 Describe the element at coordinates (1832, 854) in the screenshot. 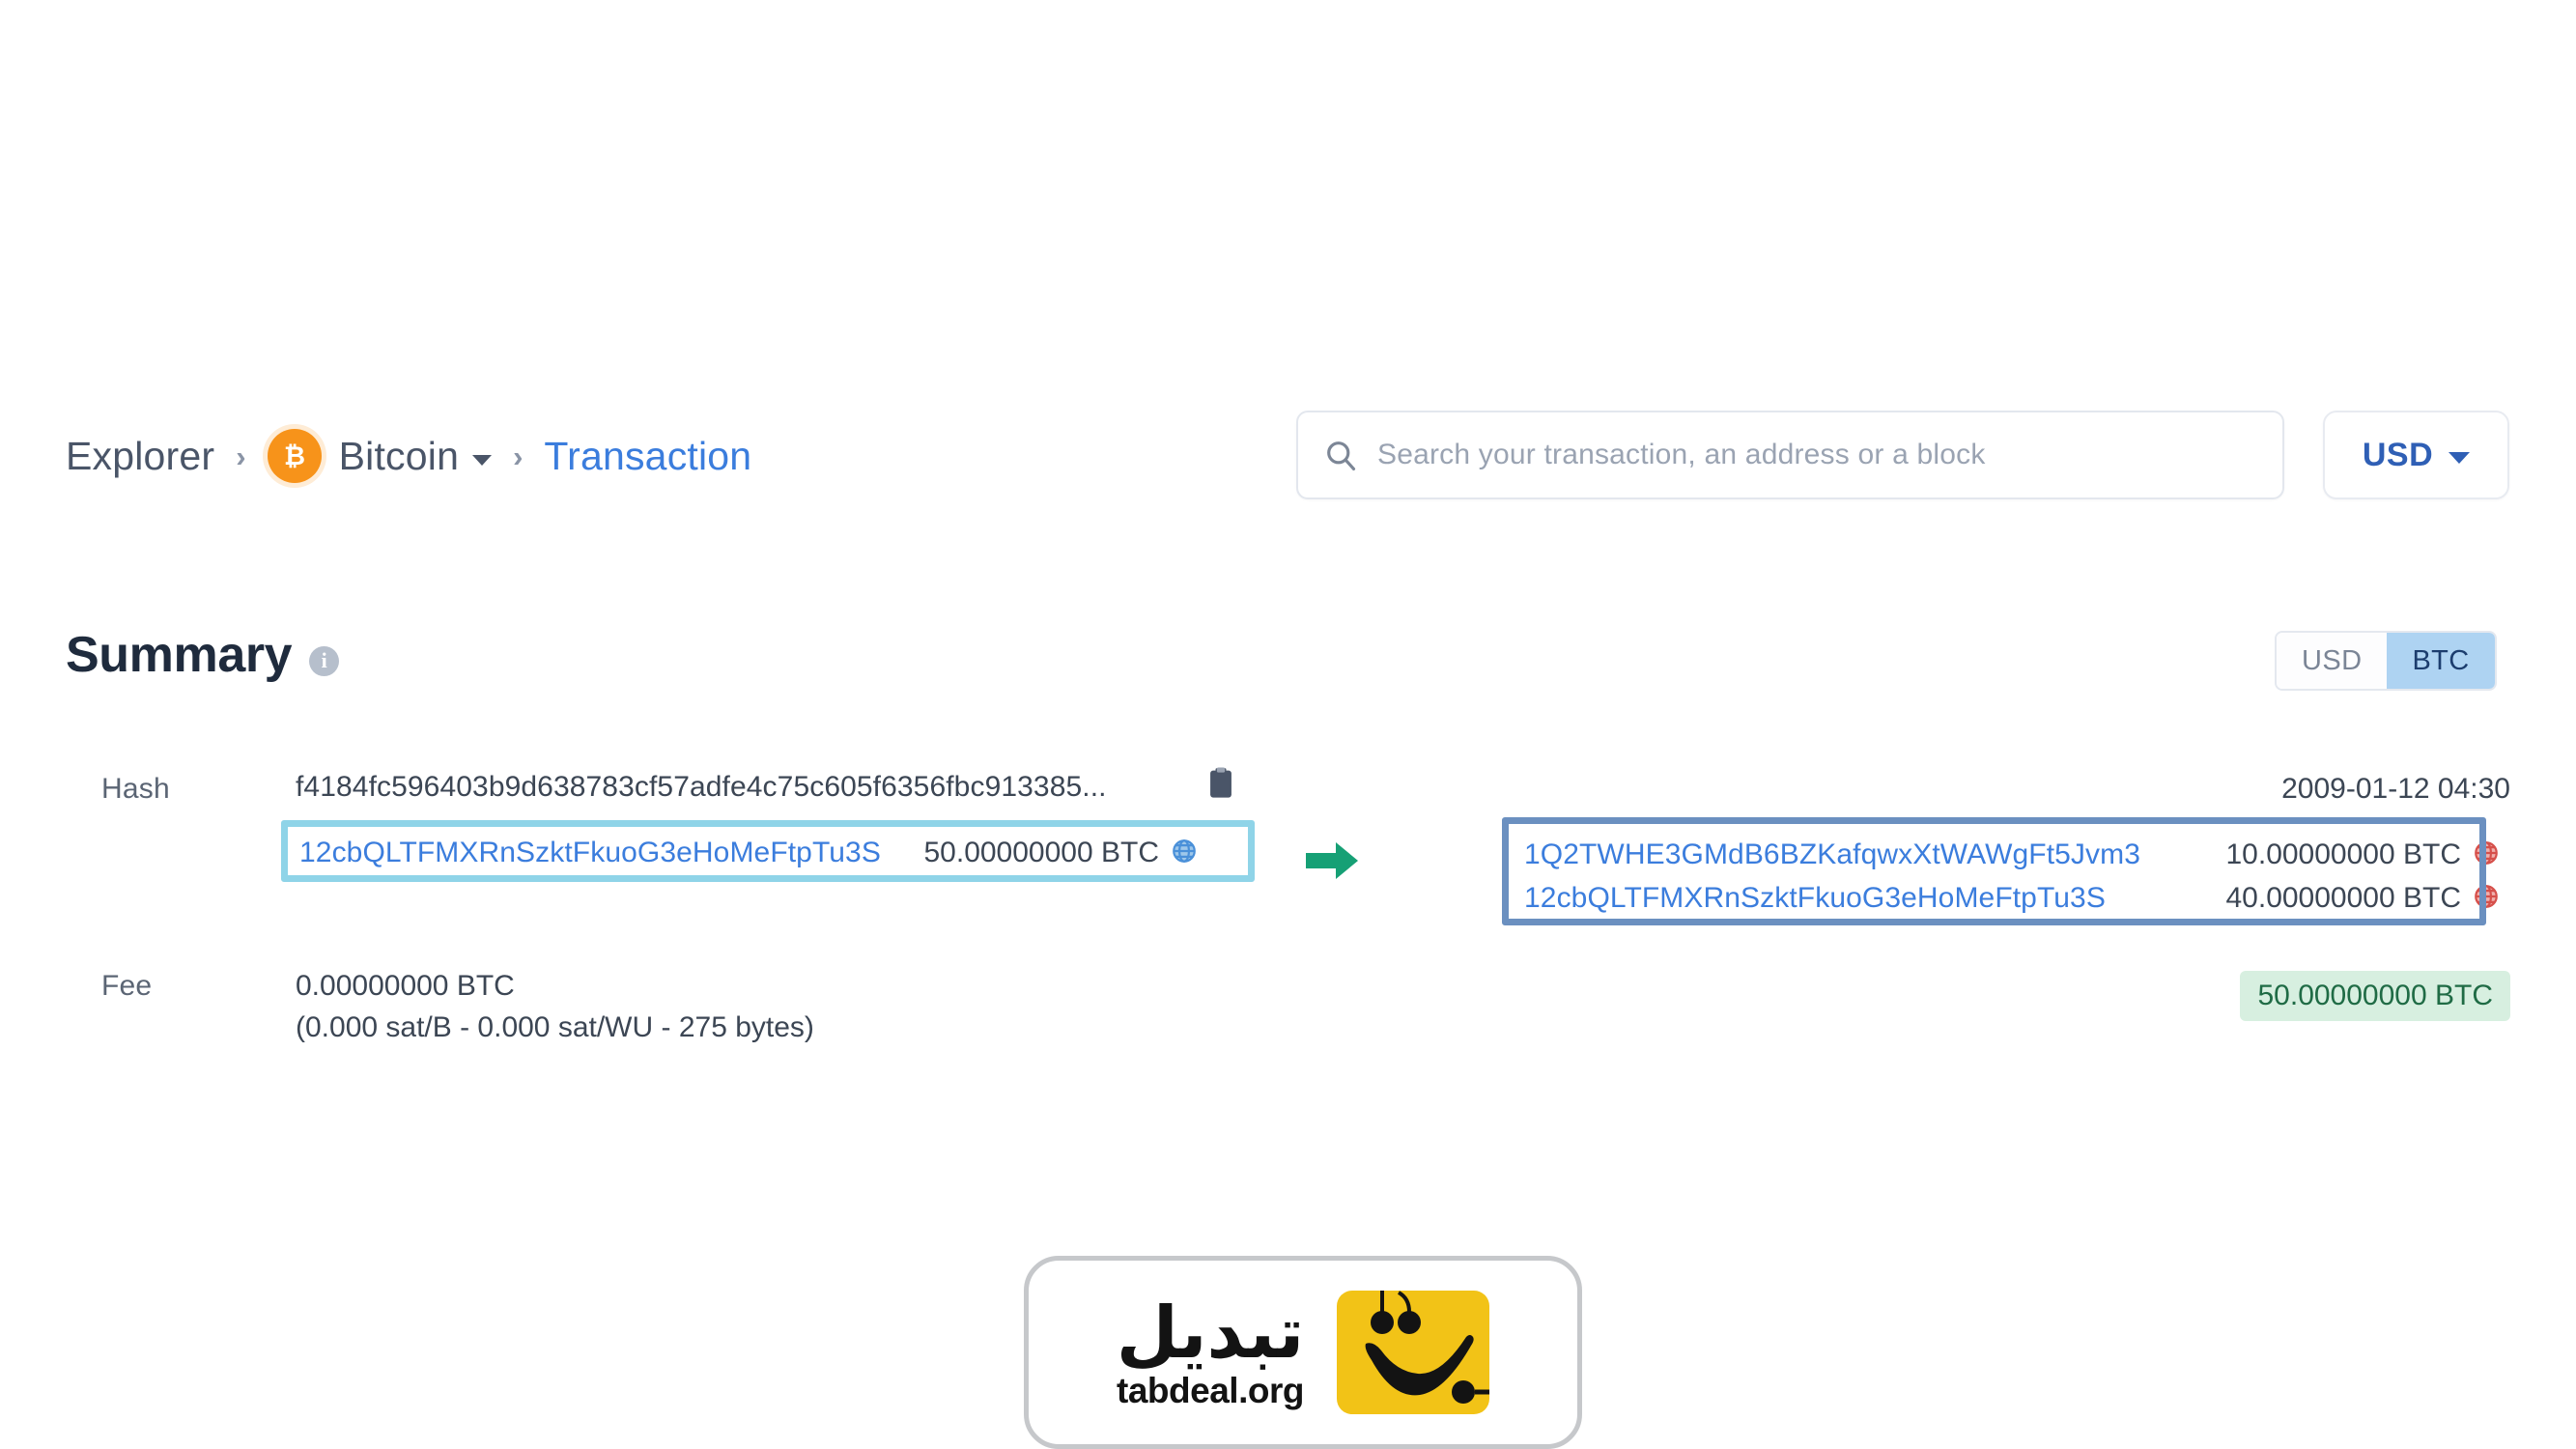

I see `output-address-link: 1Q2TWHE3GMdB6BZKafqwxXtWAWgFt5Jvm3` at that location.